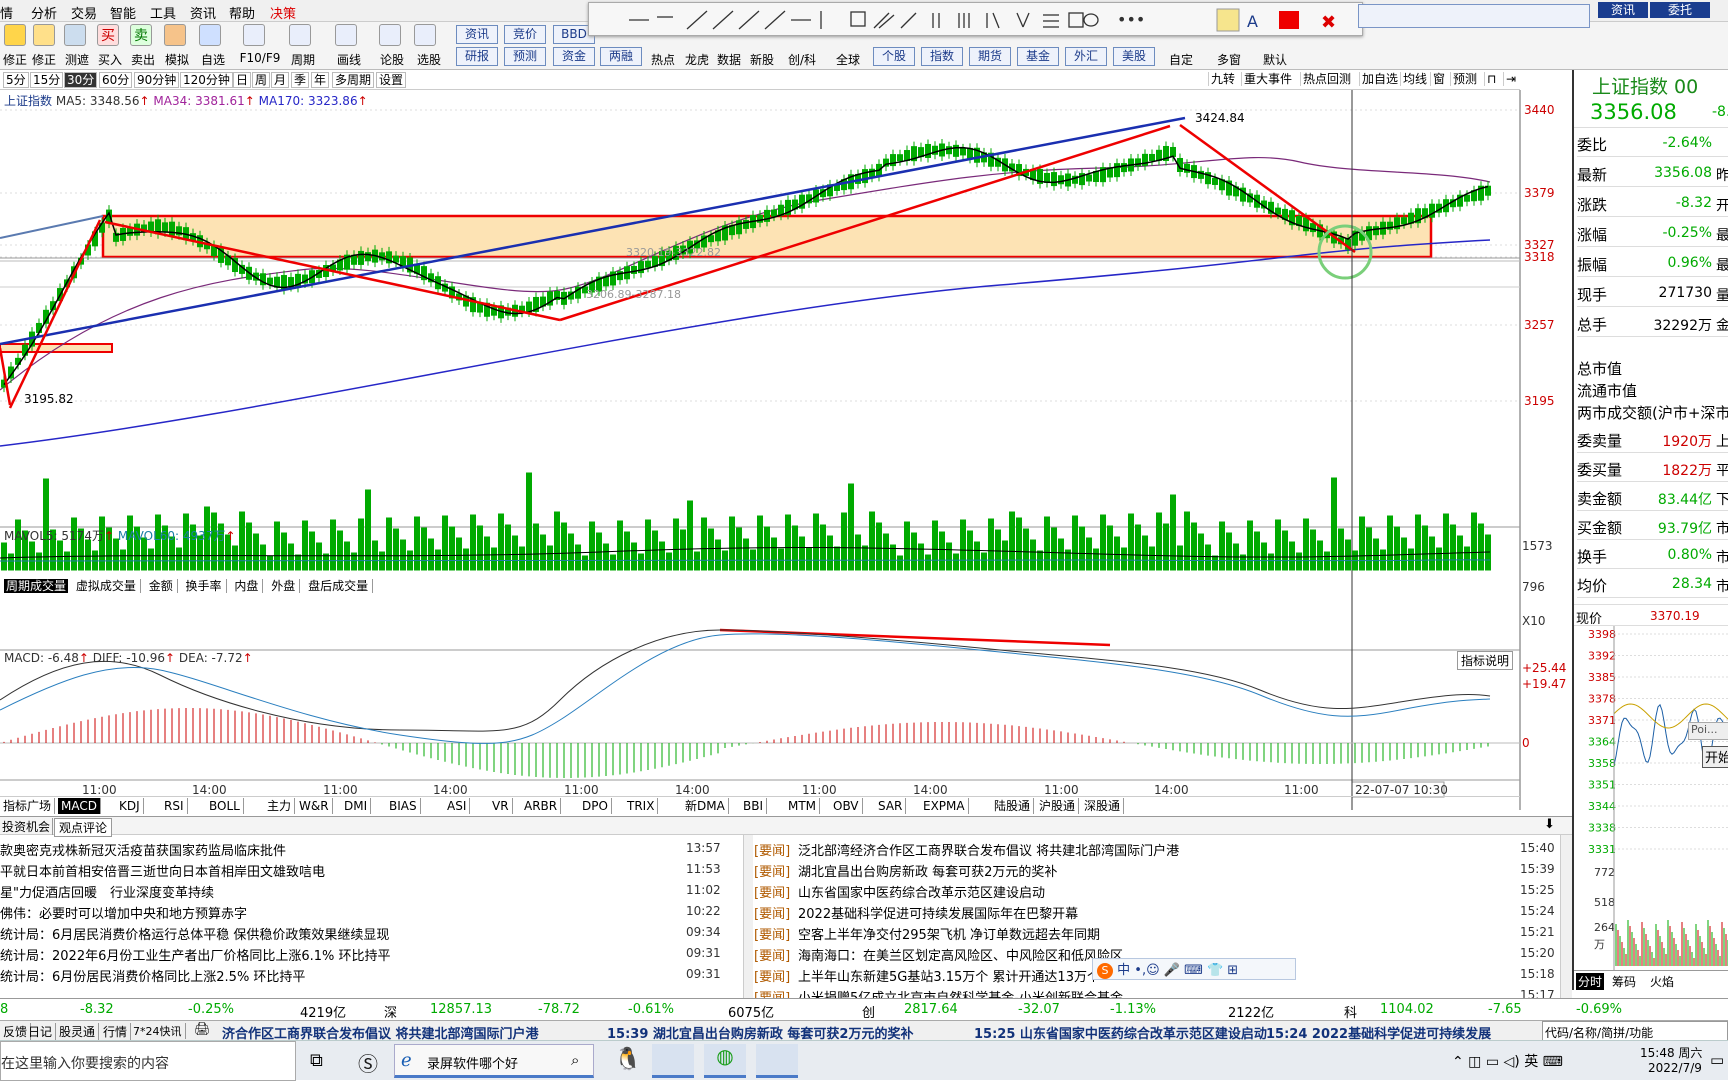 Image resolution: width=1728 pixels, height=1081 pixels. I want to click on indicator-tab: TRIX, so click(641, 806).